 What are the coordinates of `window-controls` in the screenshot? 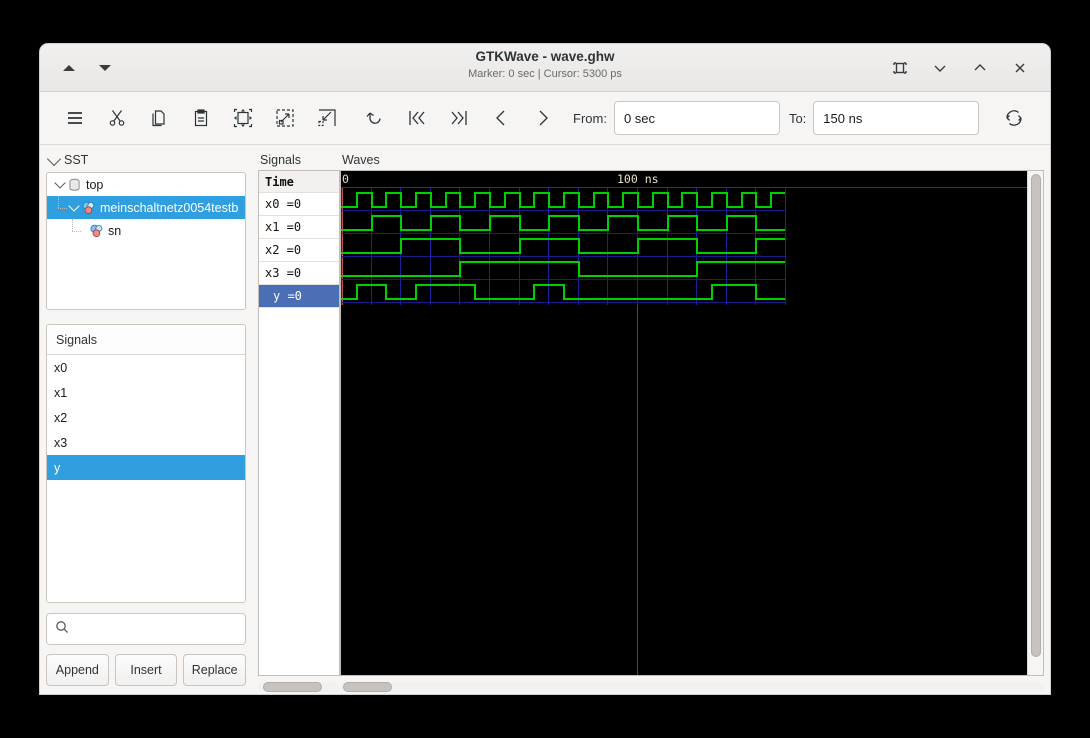 It's located at (970, 68).